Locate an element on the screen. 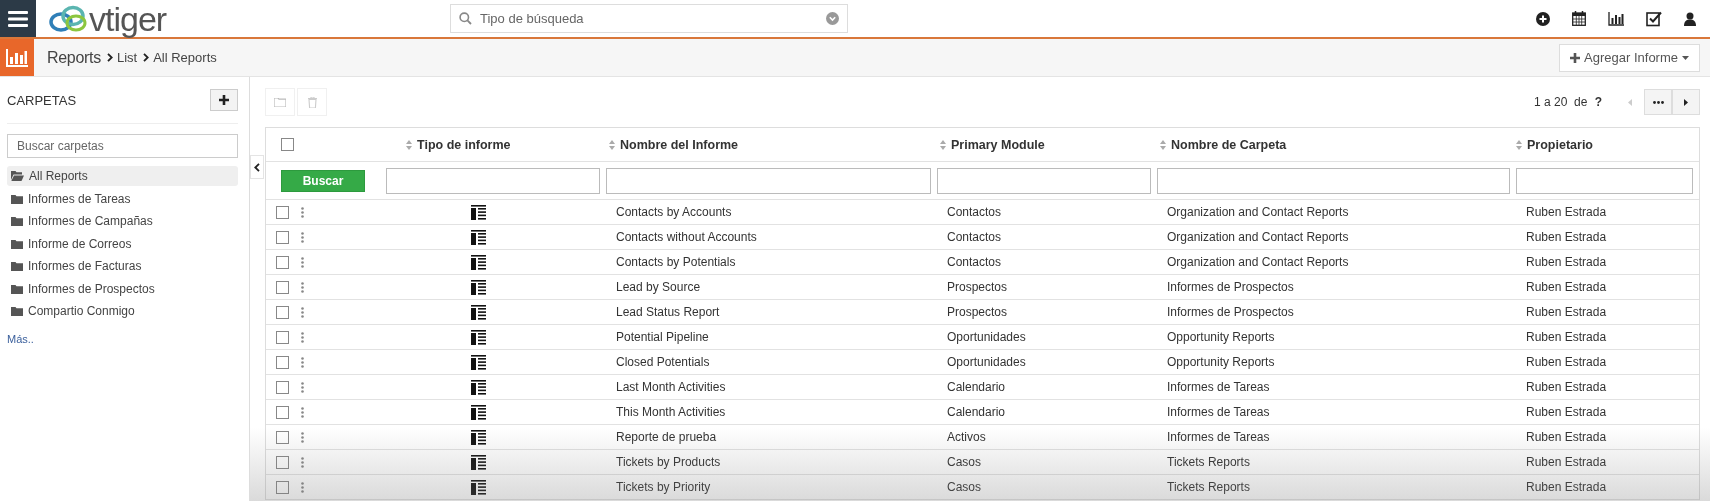 Image resolution: width=1710 pixels, height=501 pixels. dropdown-icon is located at coordinates (832, 18).